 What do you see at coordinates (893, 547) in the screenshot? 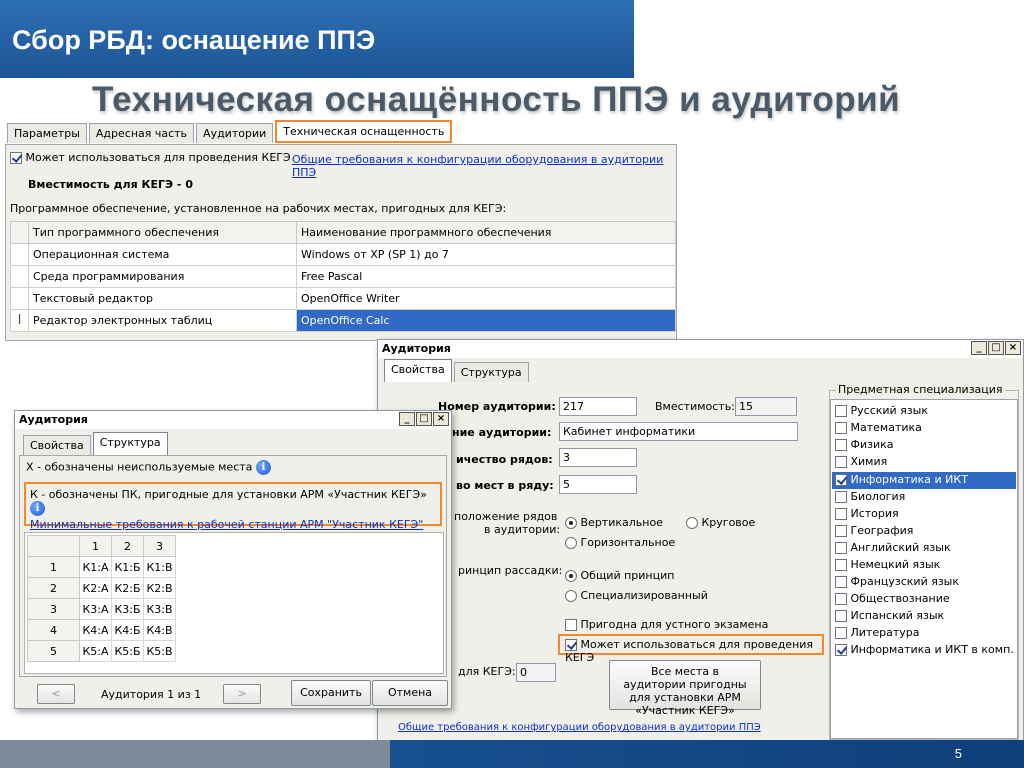
I see `subject-item: Английский язык` at bounding box center [893, 547].